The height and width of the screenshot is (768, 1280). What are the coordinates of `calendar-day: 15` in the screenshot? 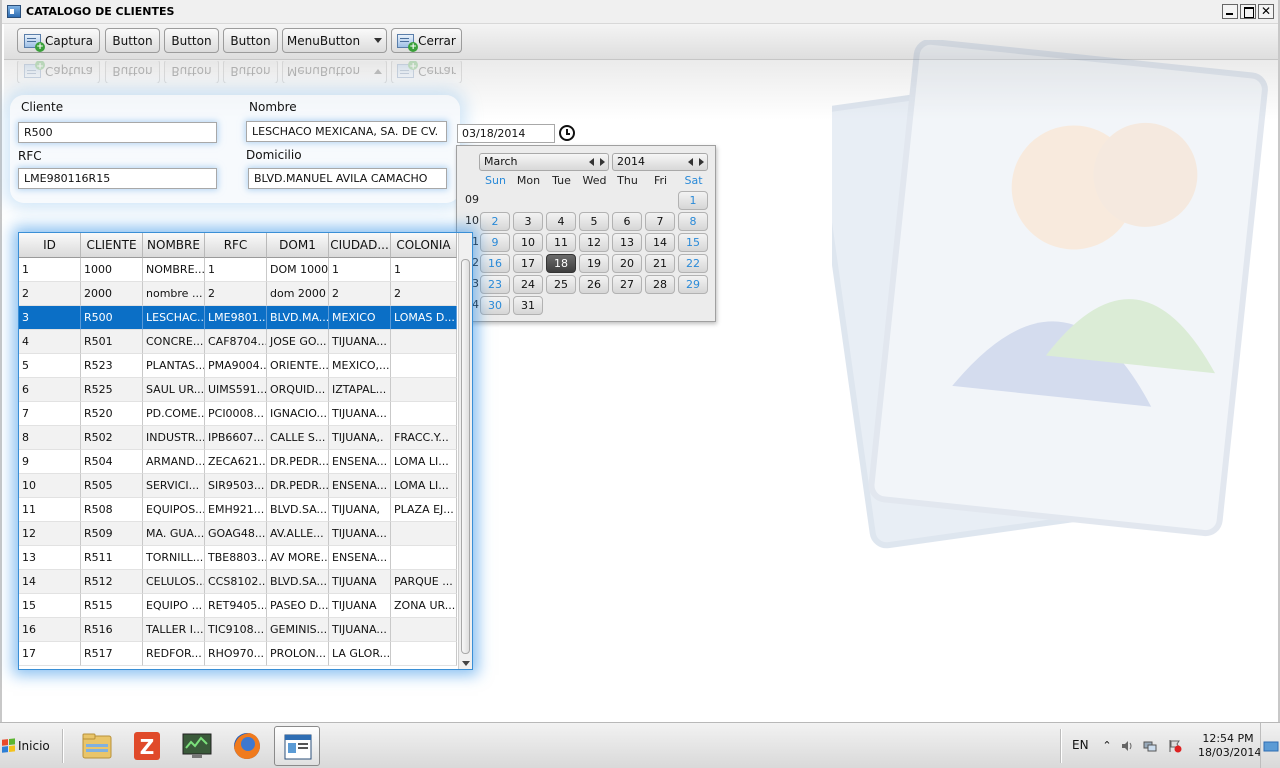 It's located at (693, 242).